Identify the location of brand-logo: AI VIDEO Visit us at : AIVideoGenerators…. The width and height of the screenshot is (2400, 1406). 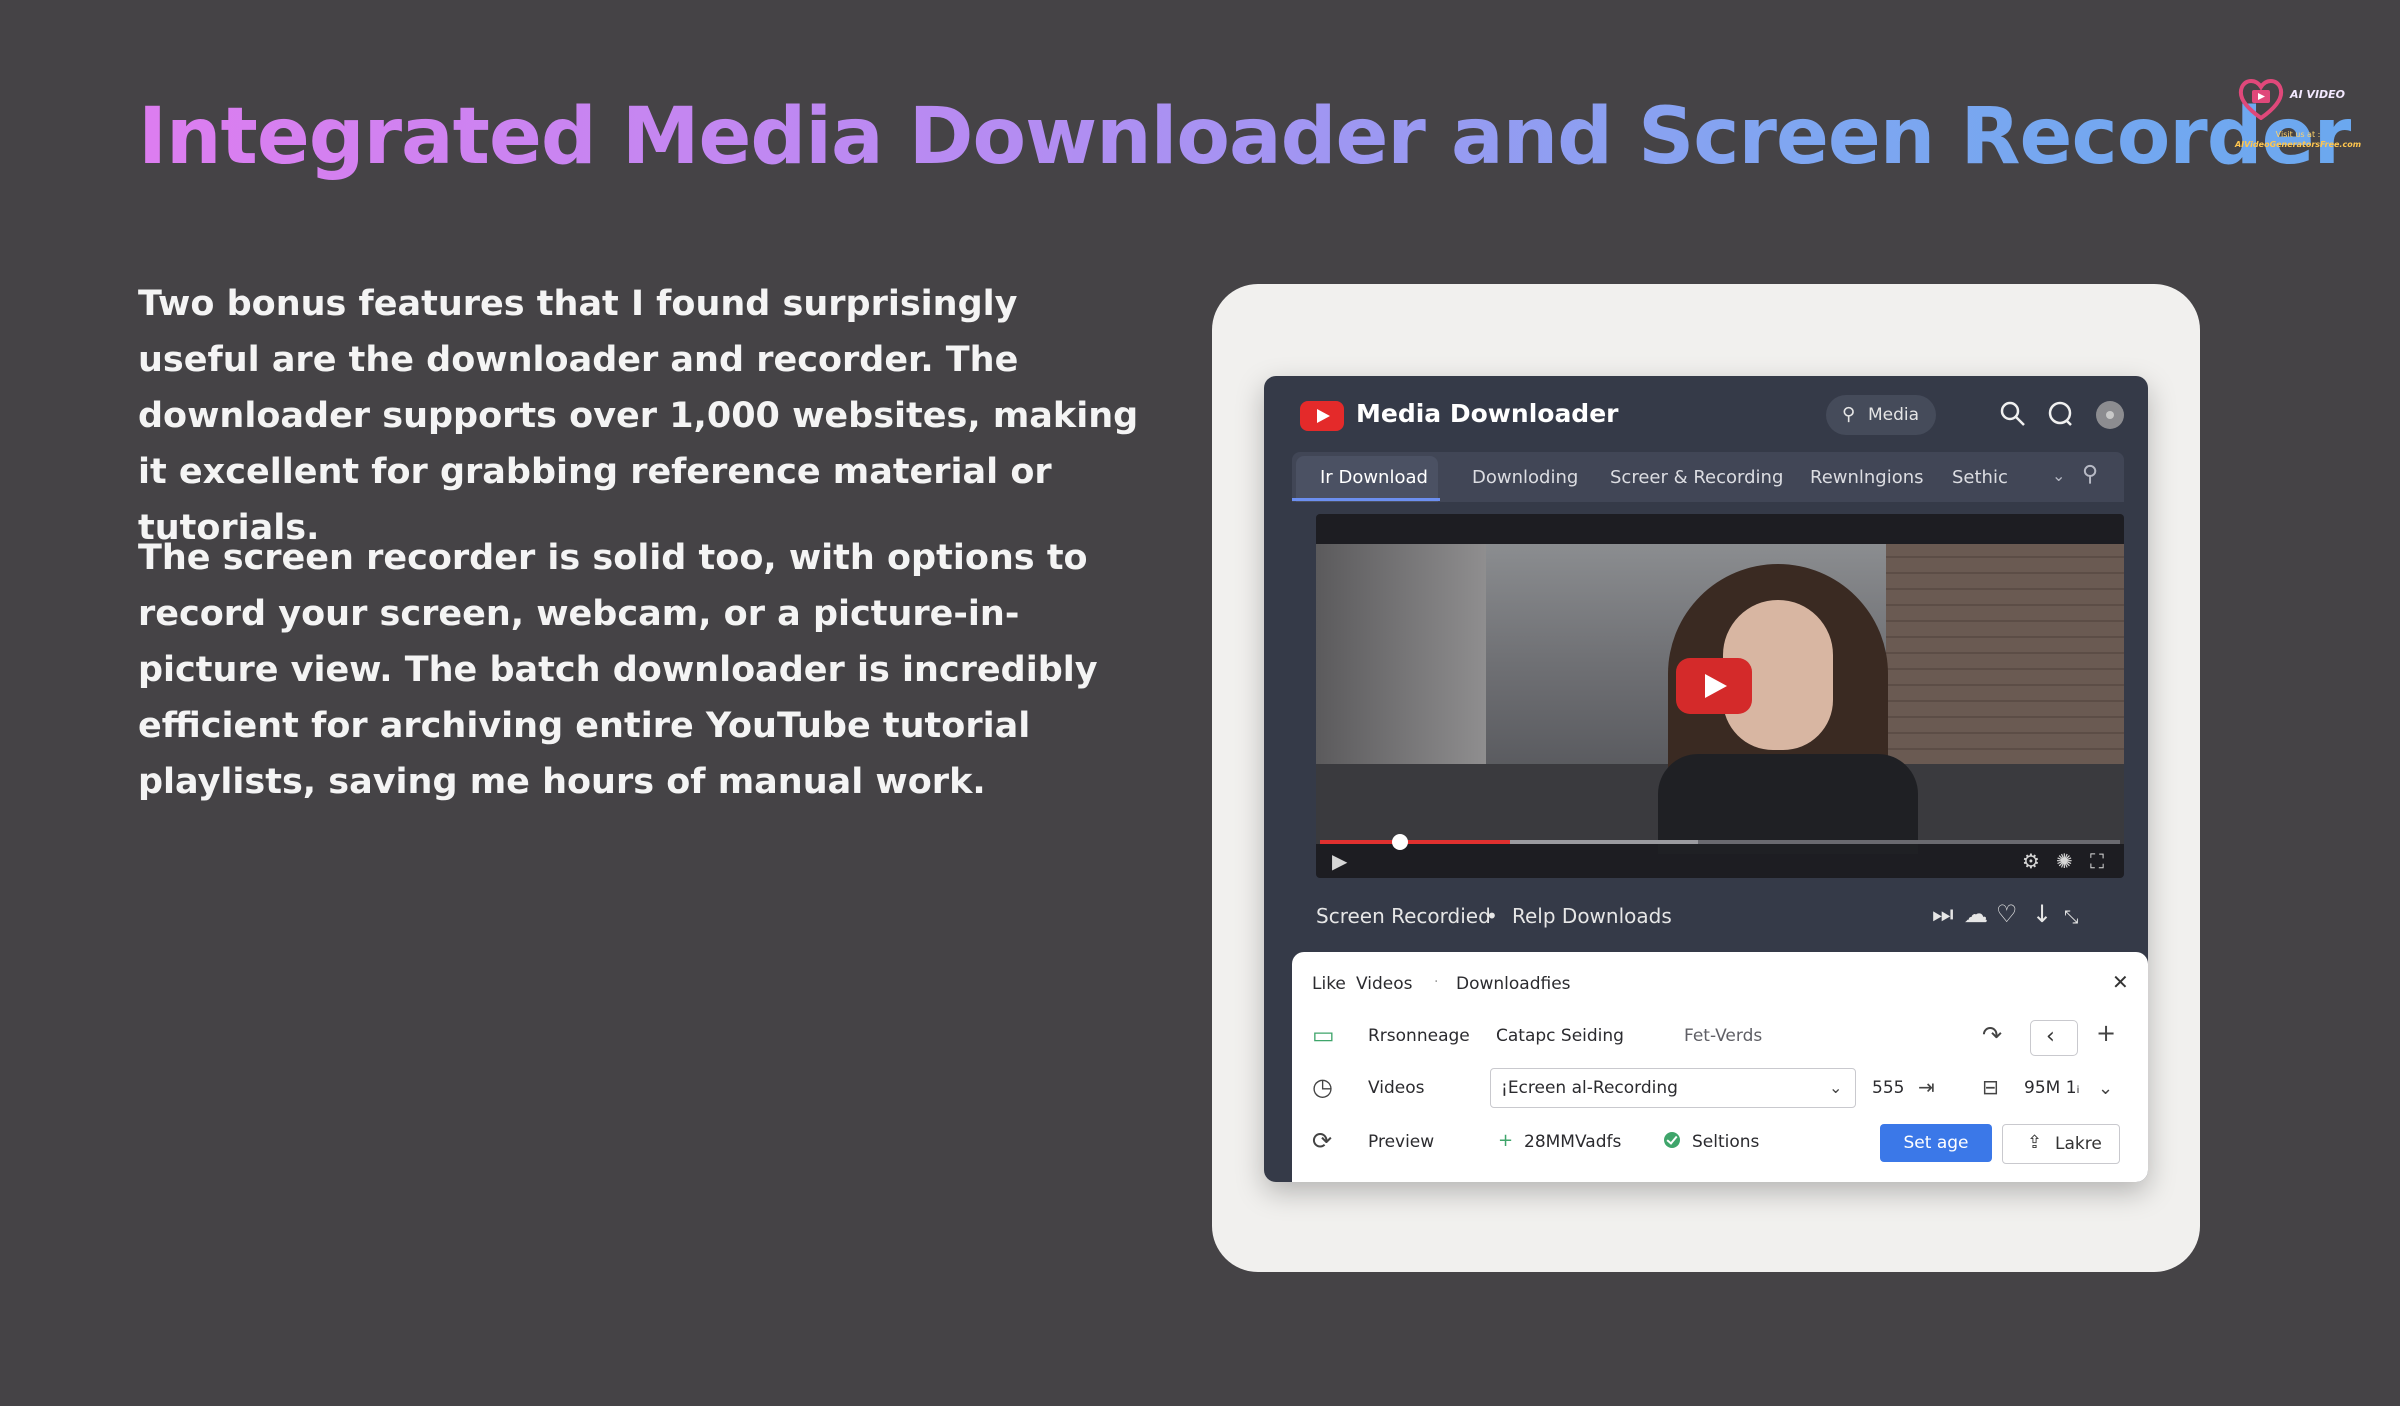
(2298, 112).